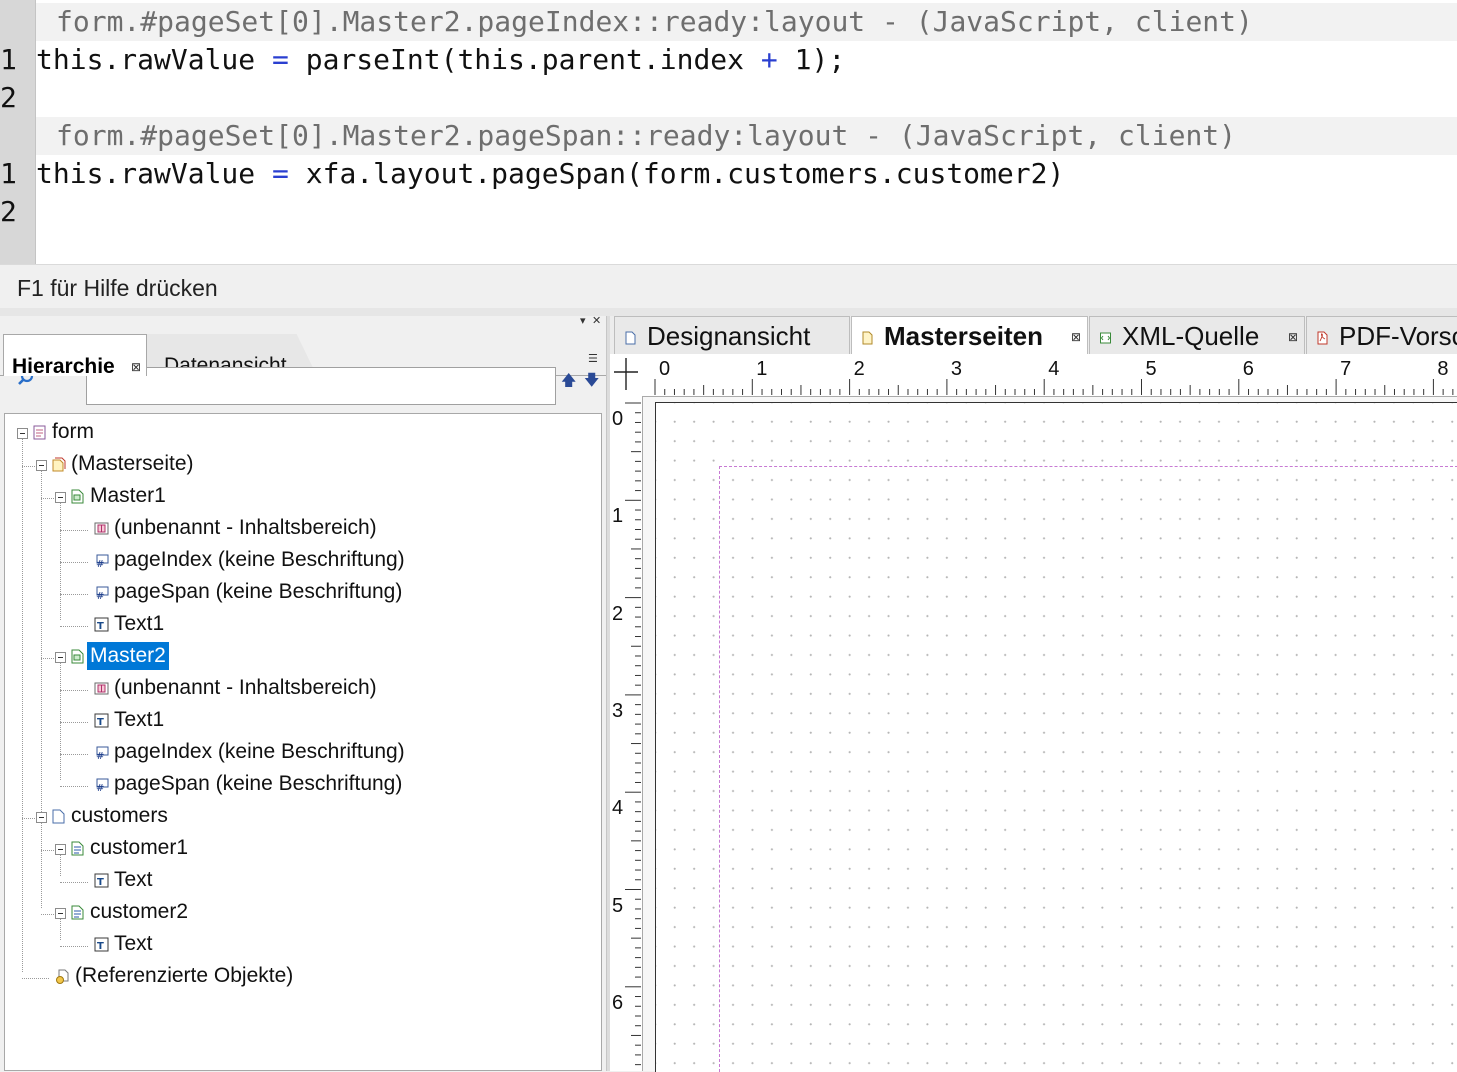 The image size is (1457, 1072). What do you see at coordinates (1322, 338) in the screenshot?
I see `pdf-icon` at bounding box center [1322, 338].